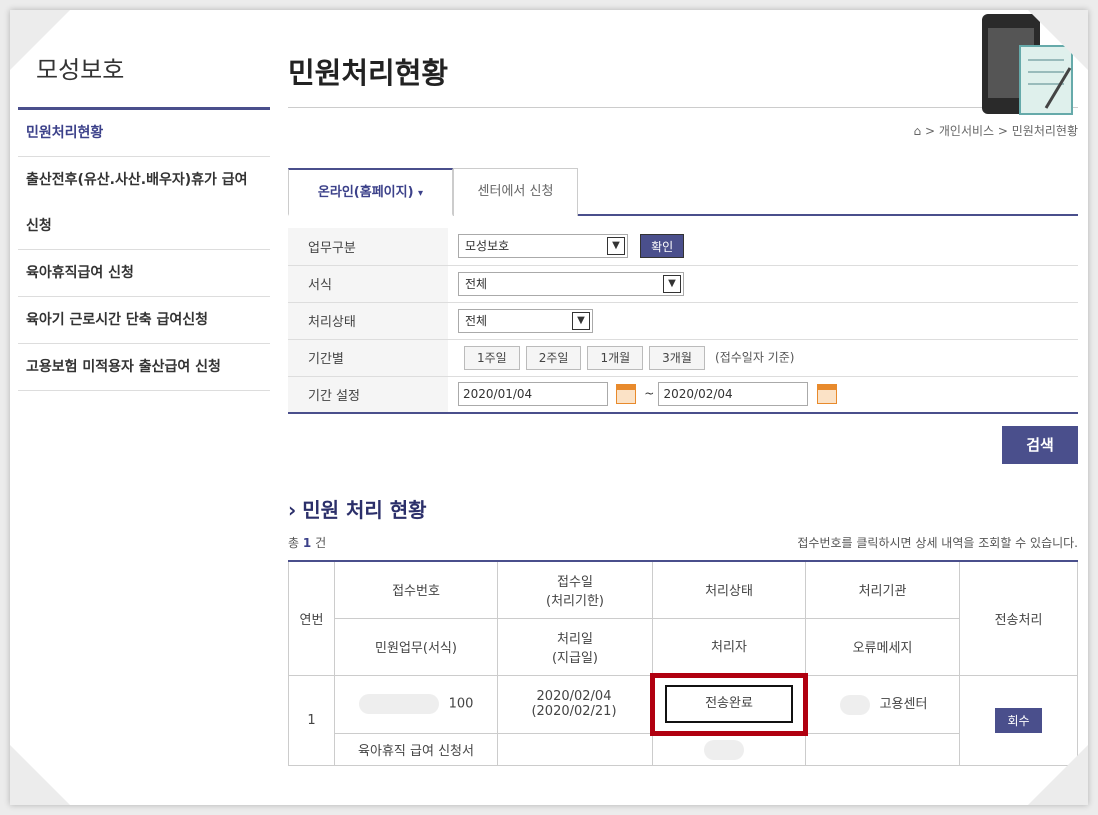 The height and width of the screenshot is (815, 1098). What do you see at coordinates (144, 133) in the screenshot?
I see `sidebar-item-status: 민원처리현황` at bounding box center [144, 133].